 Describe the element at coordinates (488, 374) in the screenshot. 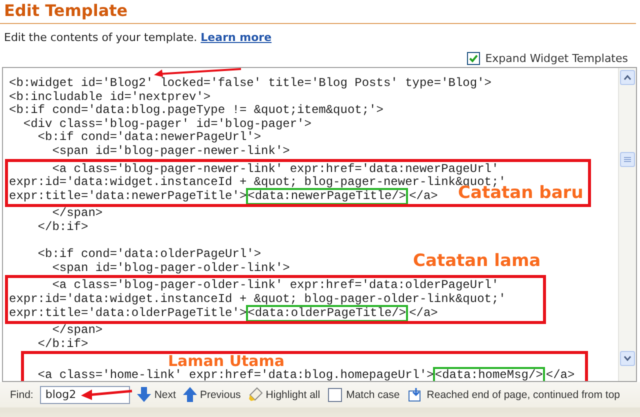

I see `highlighted-code: <data:homeMsg/>` at that location.